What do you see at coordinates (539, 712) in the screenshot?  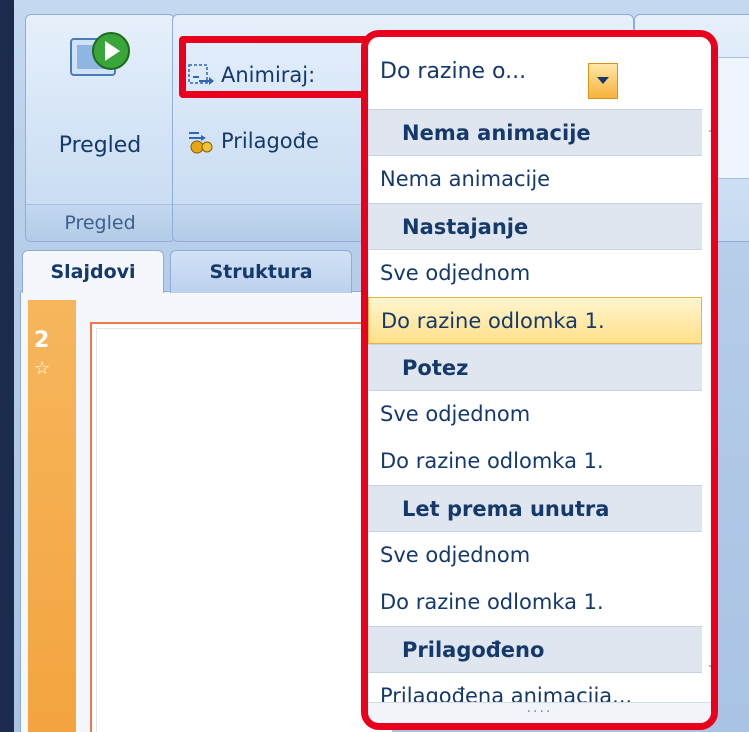 I see `resize-grip-icon: ····` at bounding box center [539, 712].